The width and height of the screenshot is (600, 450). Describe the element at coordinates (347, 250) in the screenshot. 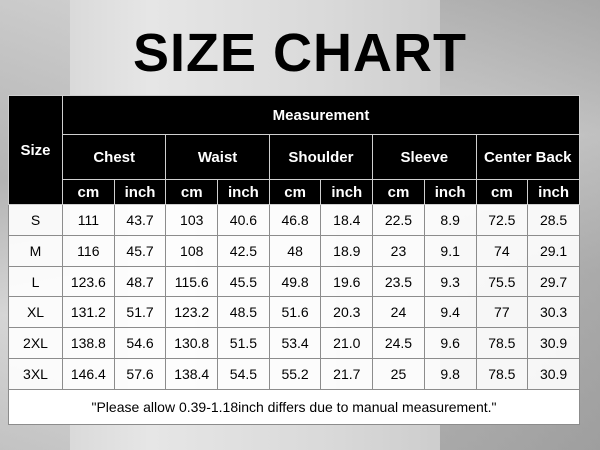

I see `table-cell: 18.9` at that location.